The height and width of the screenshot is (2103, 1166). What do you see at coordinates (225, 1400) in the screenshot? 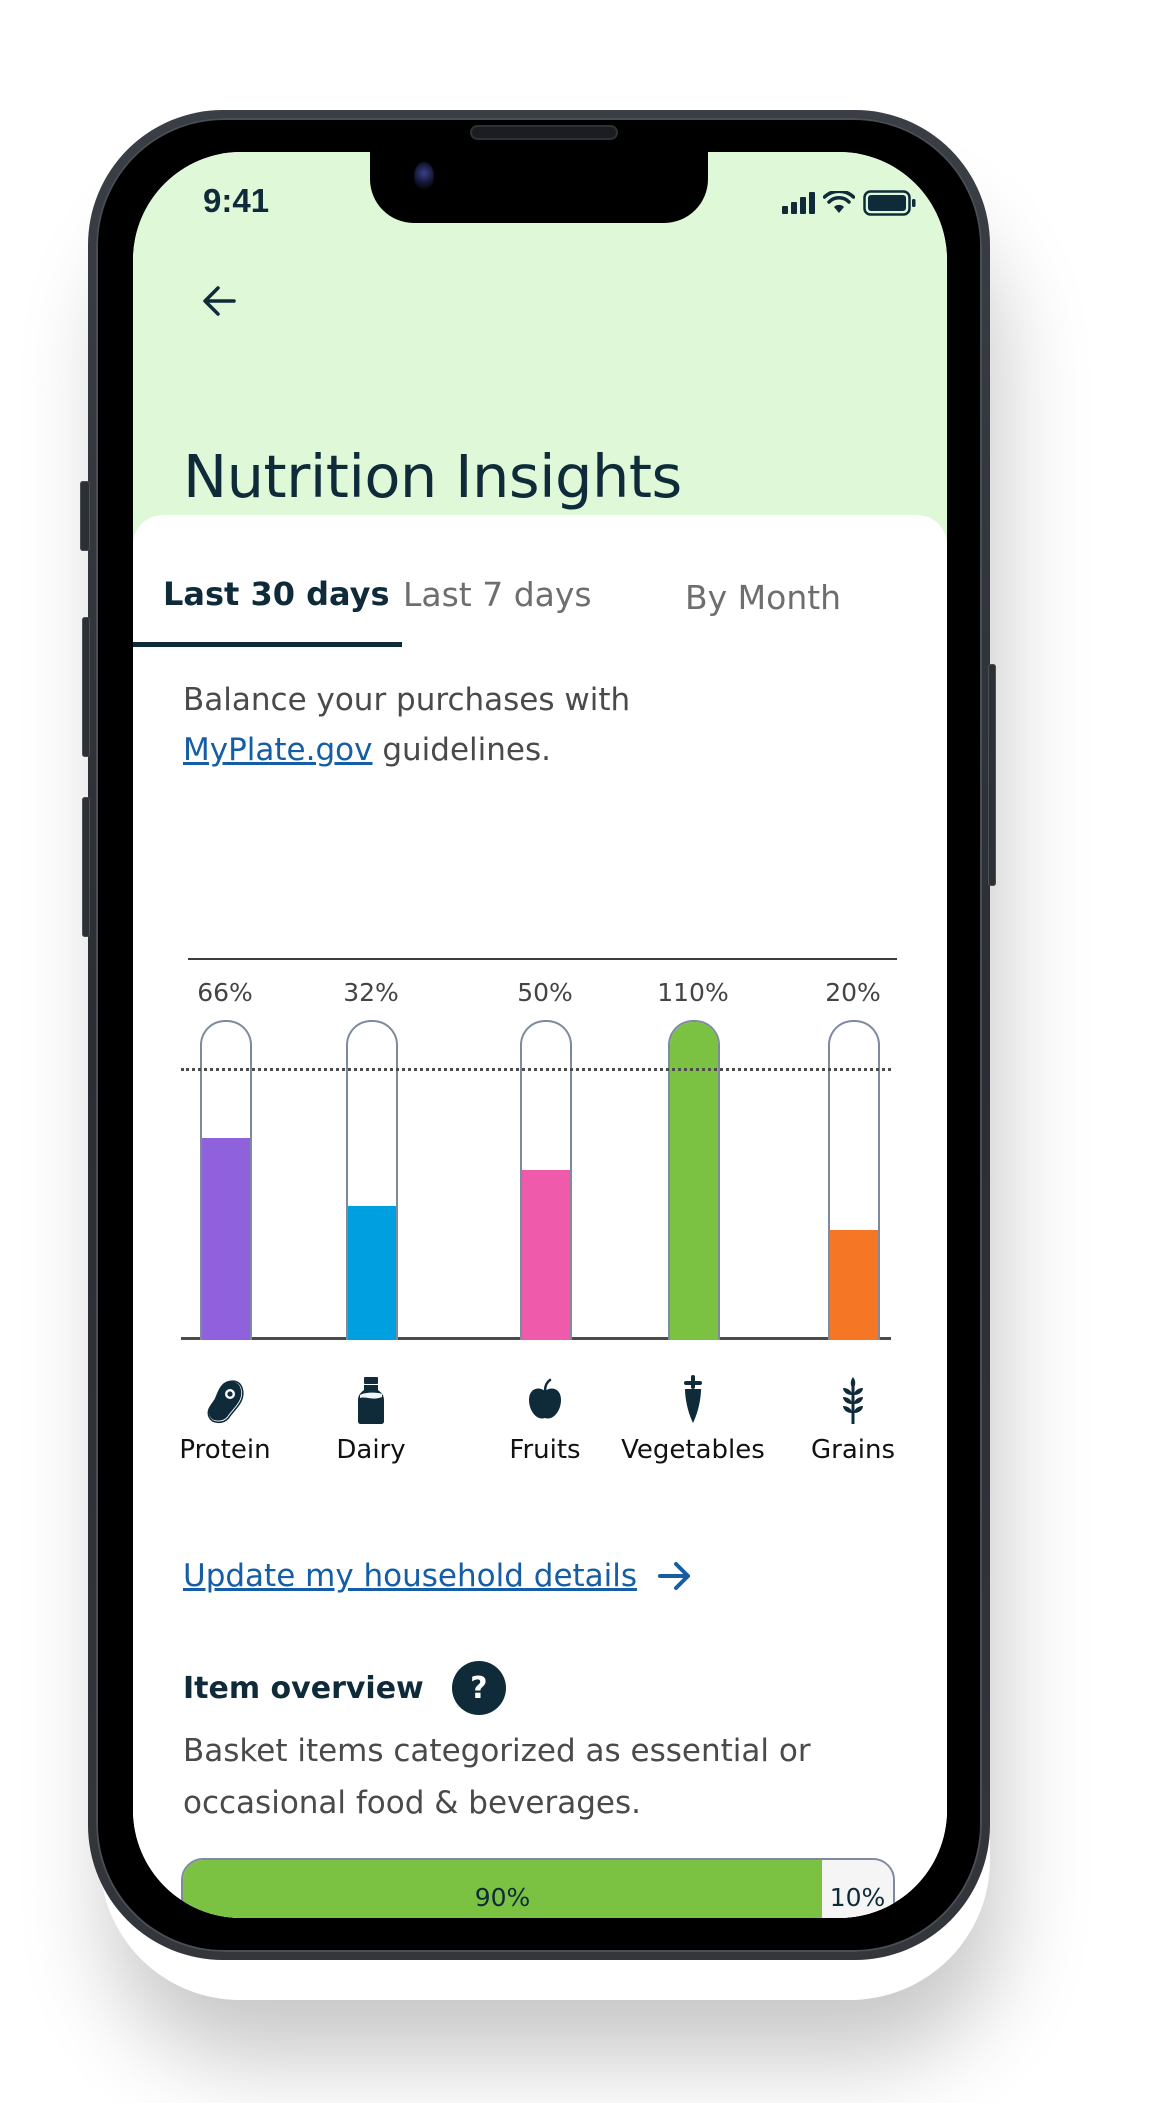
I see `meat-icon` at bounding box center [225, 1400].